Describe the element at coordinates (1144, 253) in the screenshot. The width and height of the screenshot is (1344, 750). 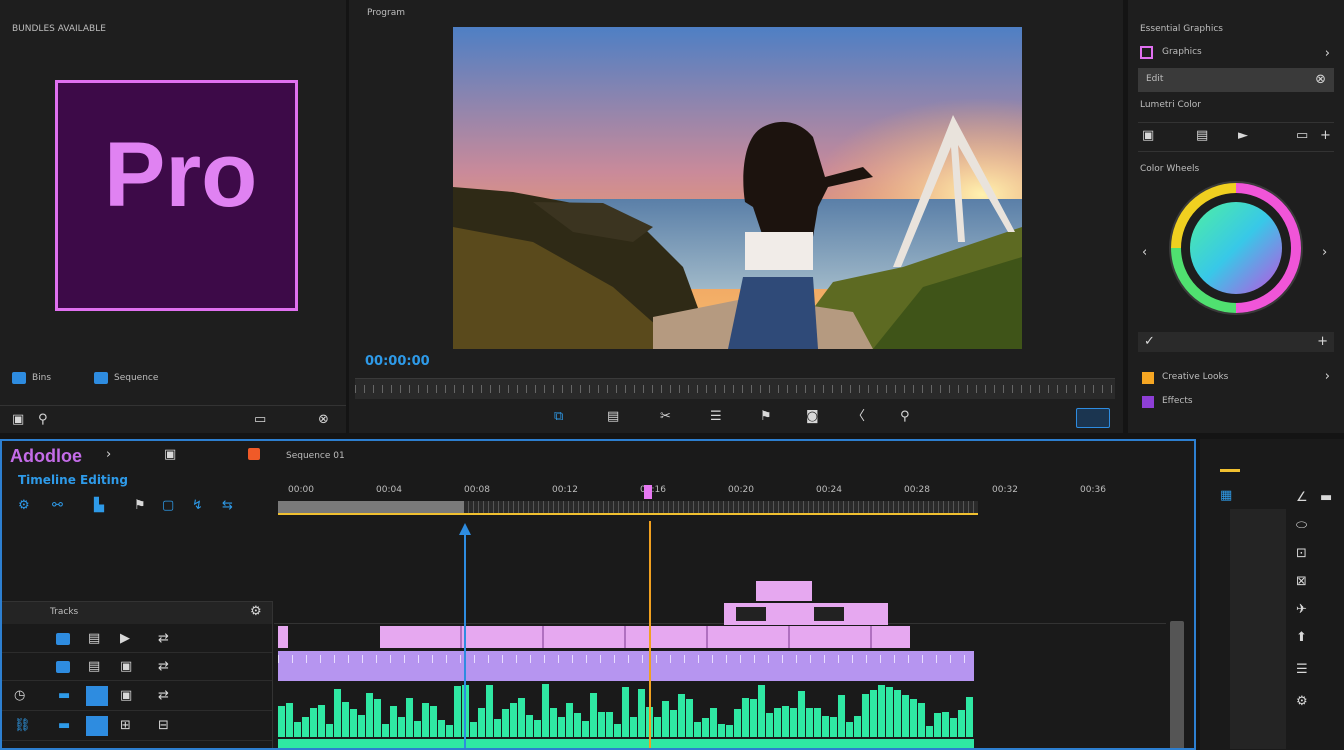
I see `wheel-left-arrow-icon: ‹` at that location.